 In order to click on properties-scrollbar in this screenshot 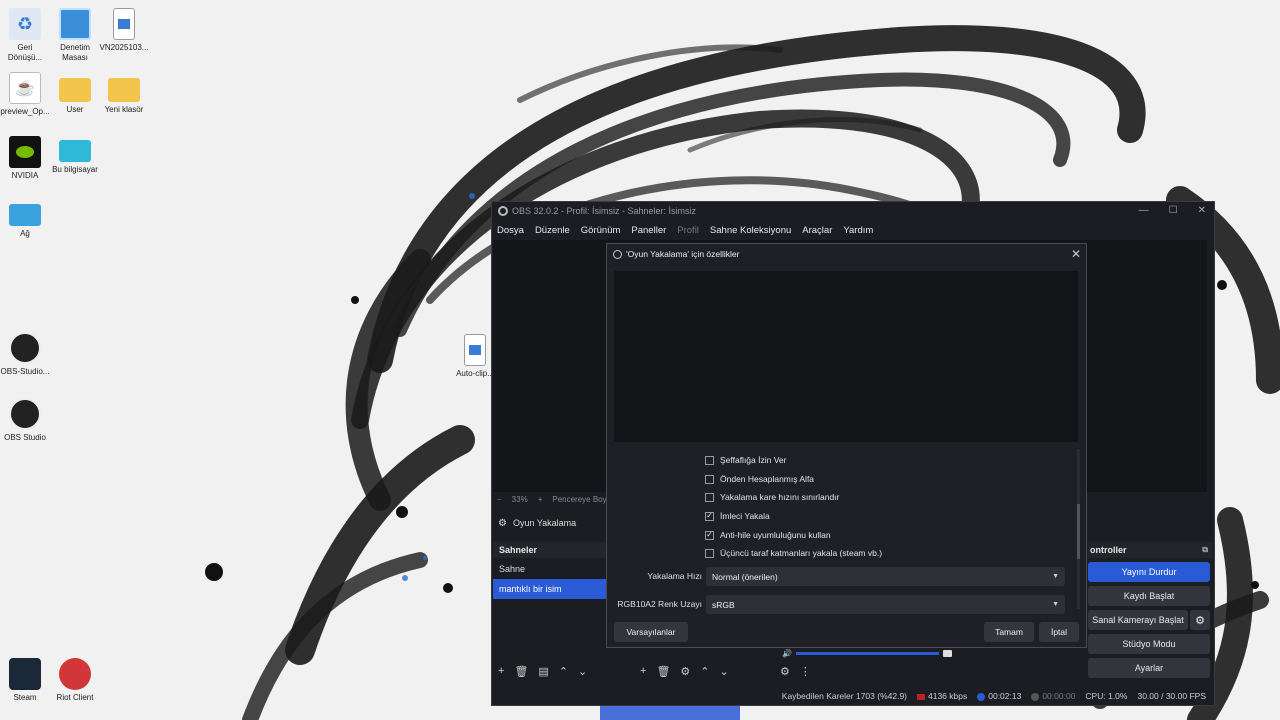, I will do `click(1078, 529)`.